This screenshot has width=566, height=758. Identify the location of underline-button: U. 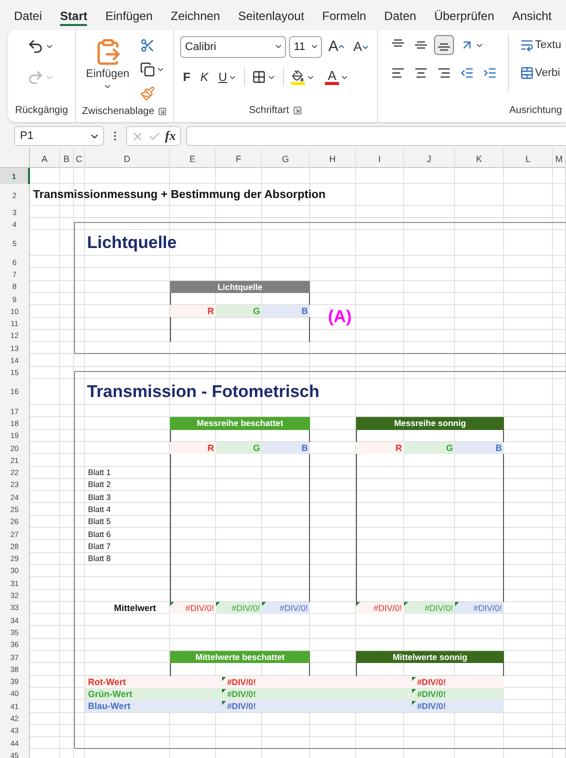
(227, 77).